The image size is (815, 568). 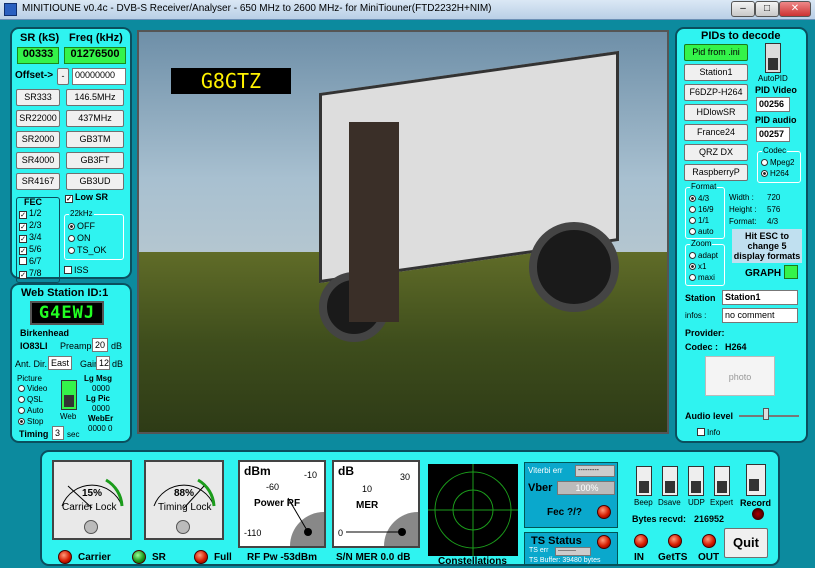 I want to click on station-button-5: QRZ DX, so click(x=716, y=152).